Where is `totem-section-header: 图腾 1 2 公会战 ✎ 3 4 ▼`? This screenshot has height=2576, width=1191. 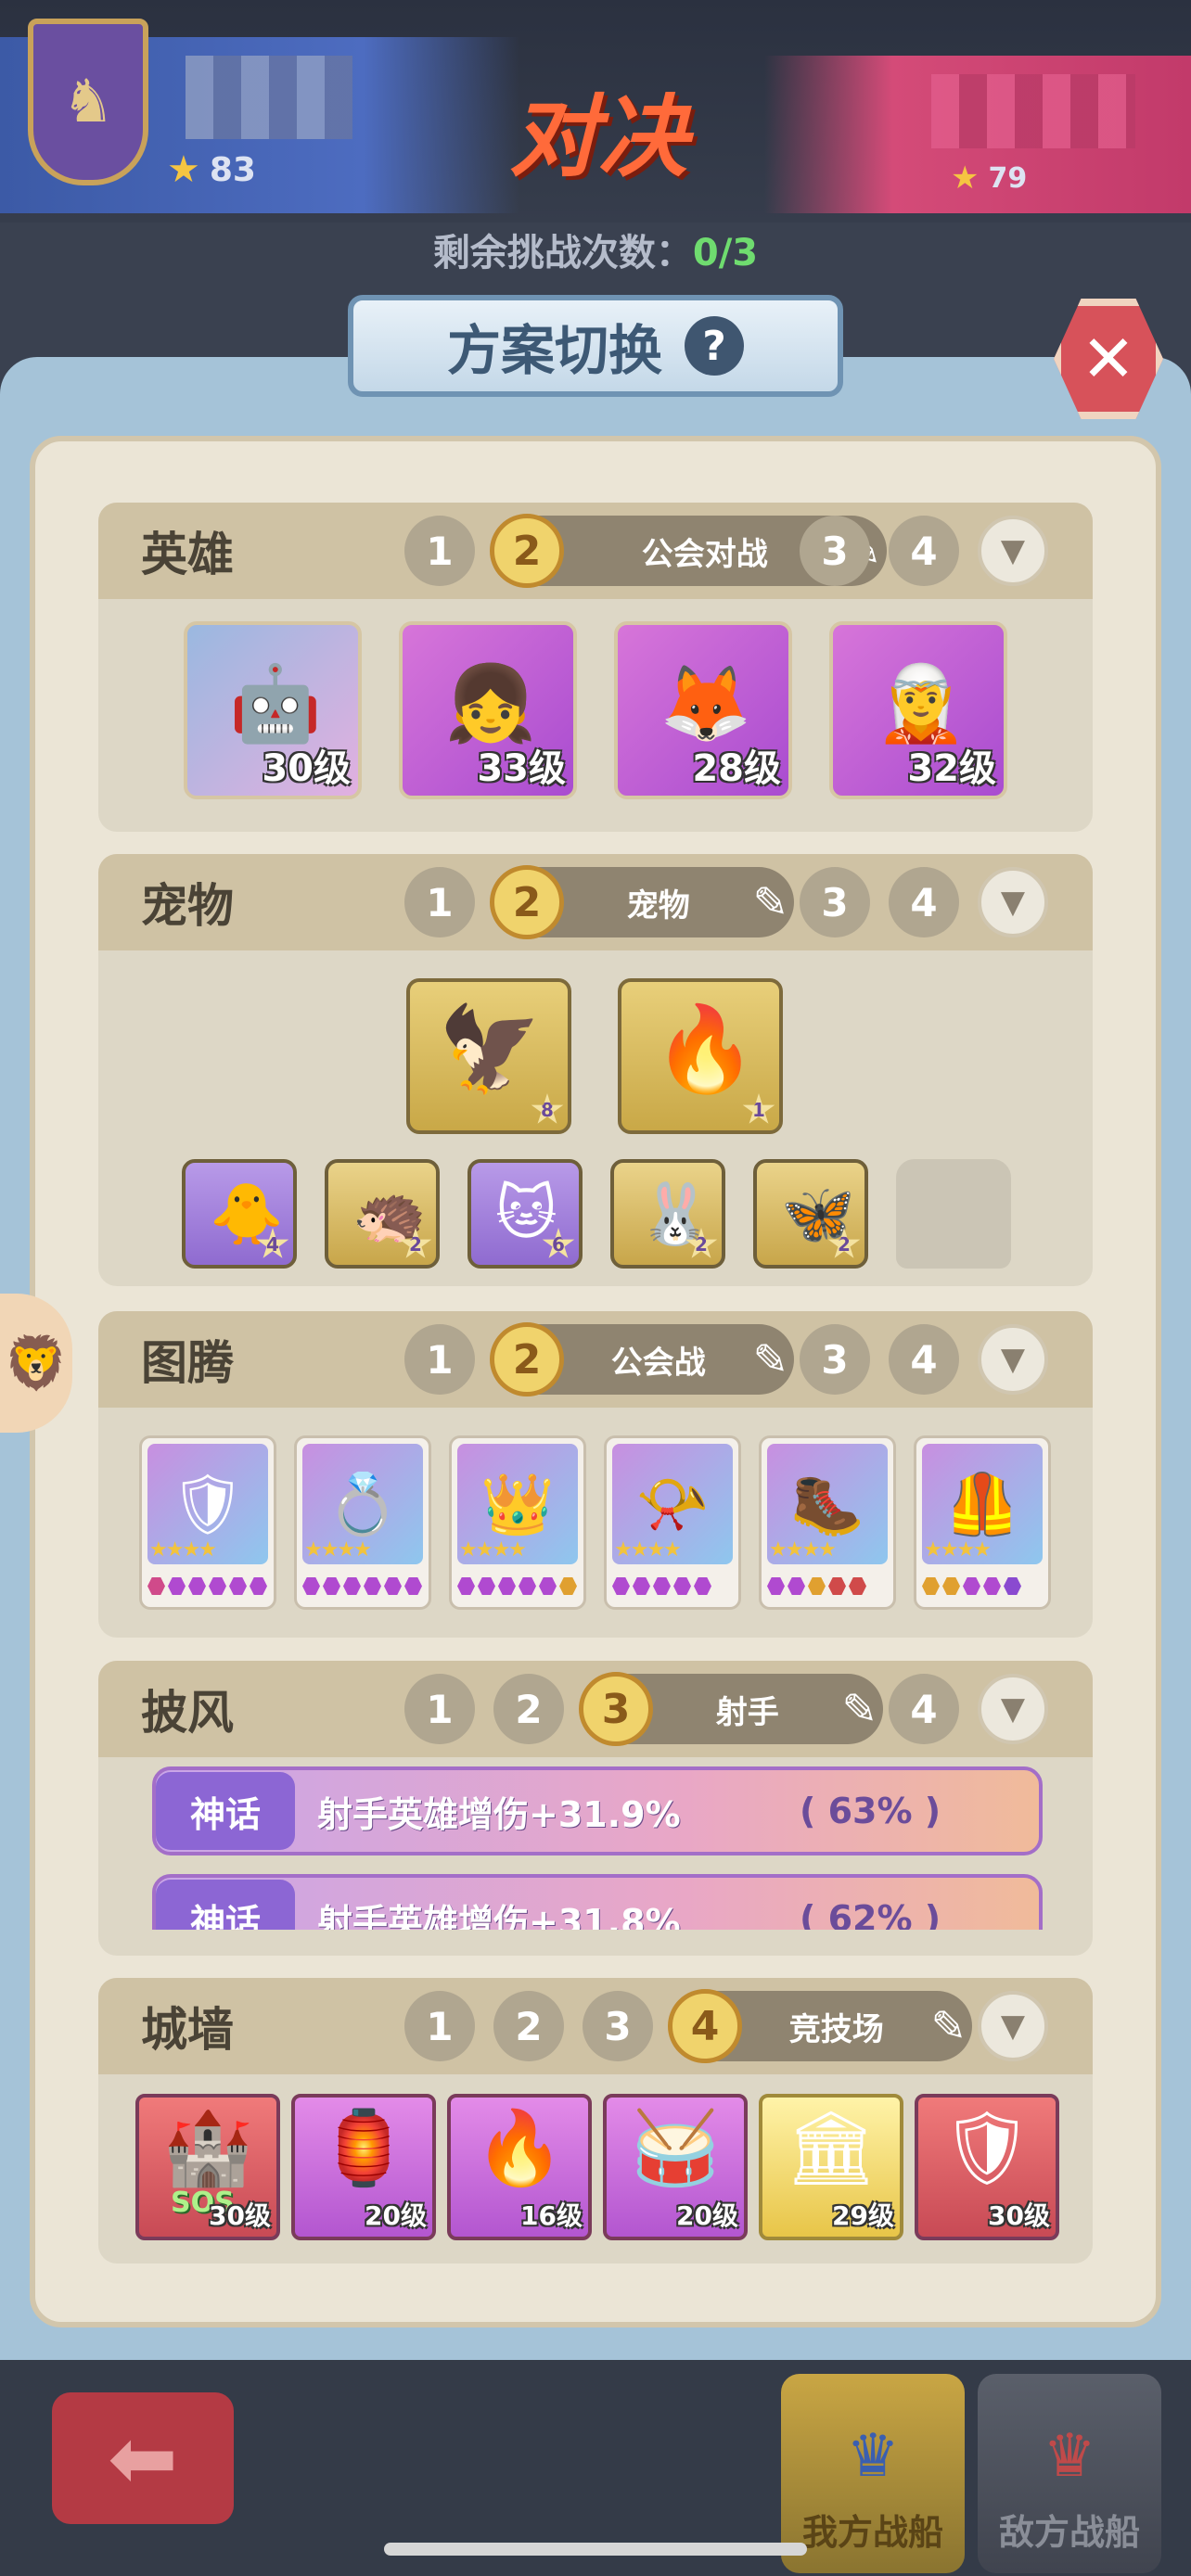
totem-section-header: 图腾 1 2 公会战 ✎ 3 4 ▼ is located at coordinates (595, 1359).